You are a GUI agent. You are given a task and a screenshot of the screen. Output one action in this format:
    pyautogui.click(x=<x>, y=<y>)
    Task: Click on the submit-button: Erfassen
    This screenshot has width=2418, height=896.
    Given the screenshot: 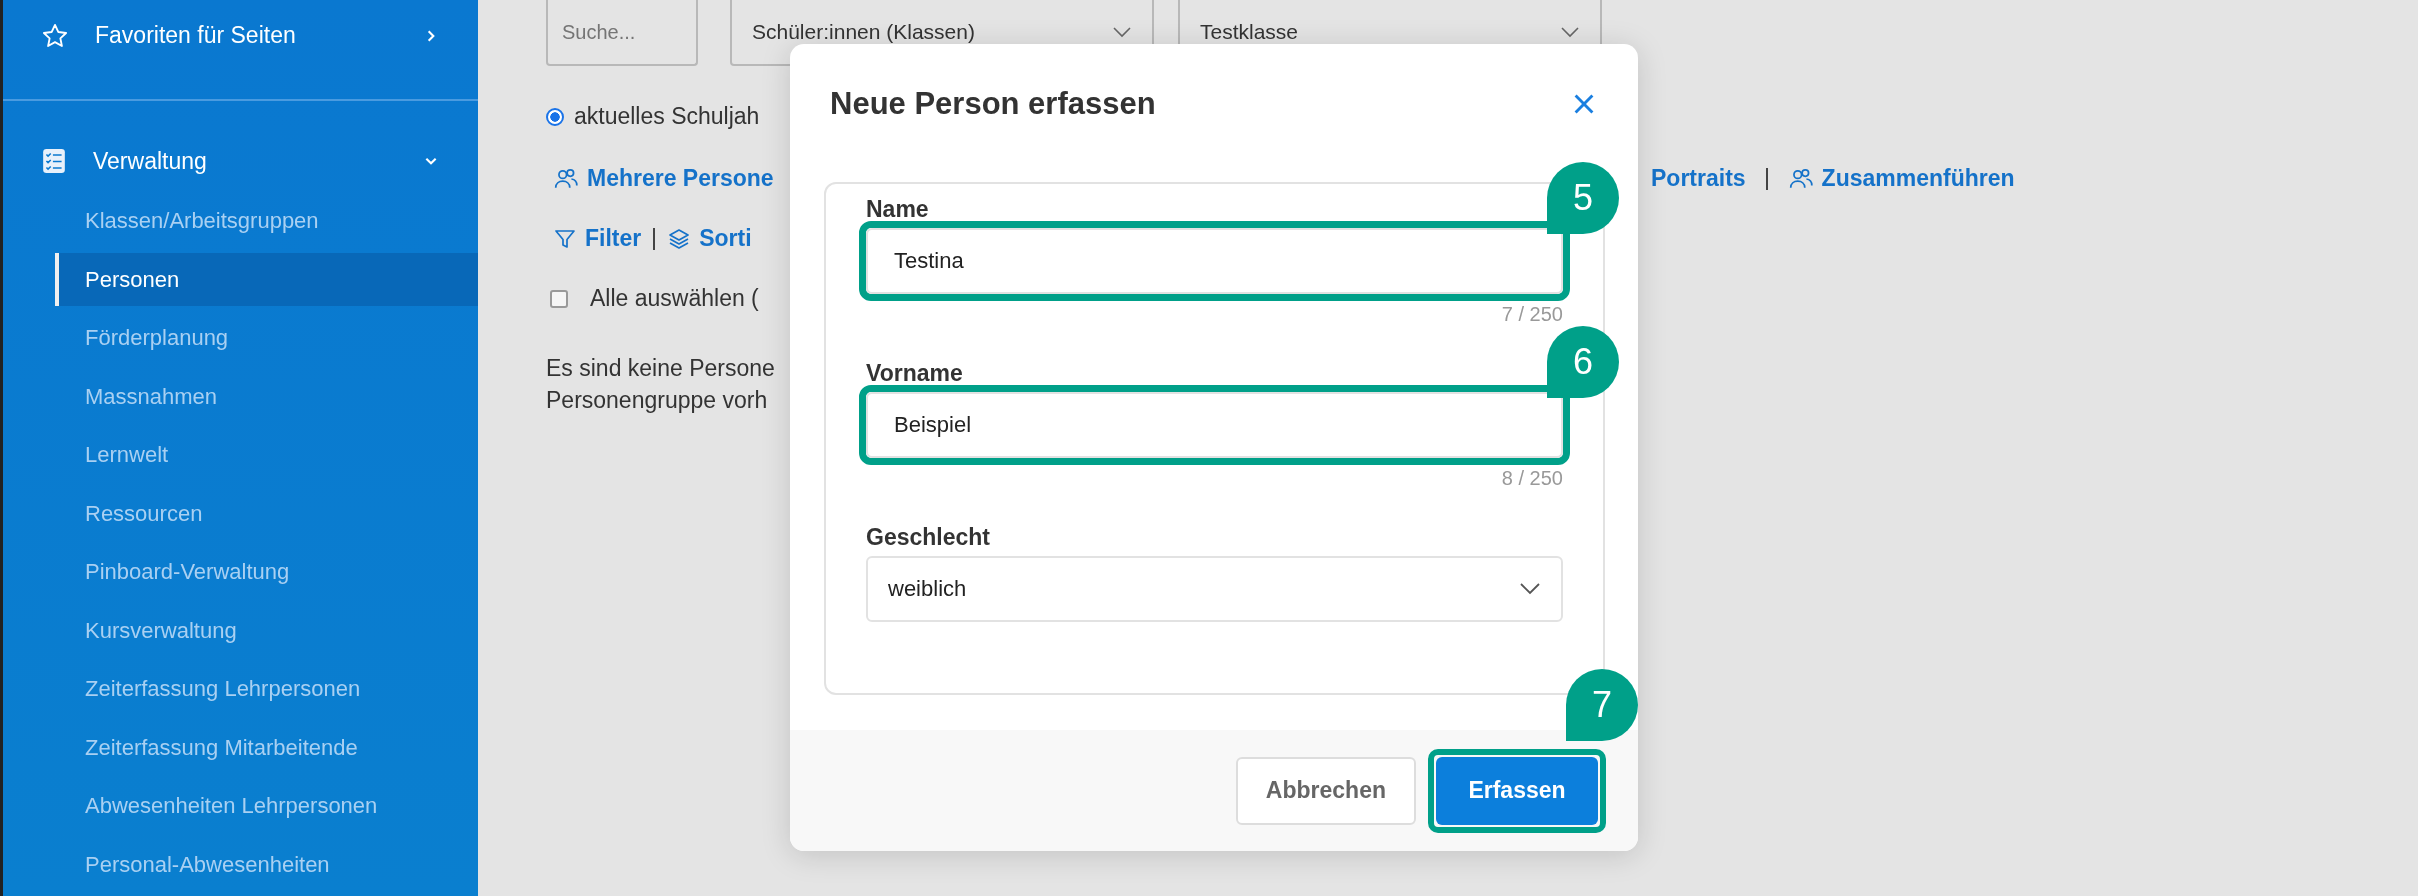 What is the action you would take?
    pyautogui.click(x=1517, y=790)
    